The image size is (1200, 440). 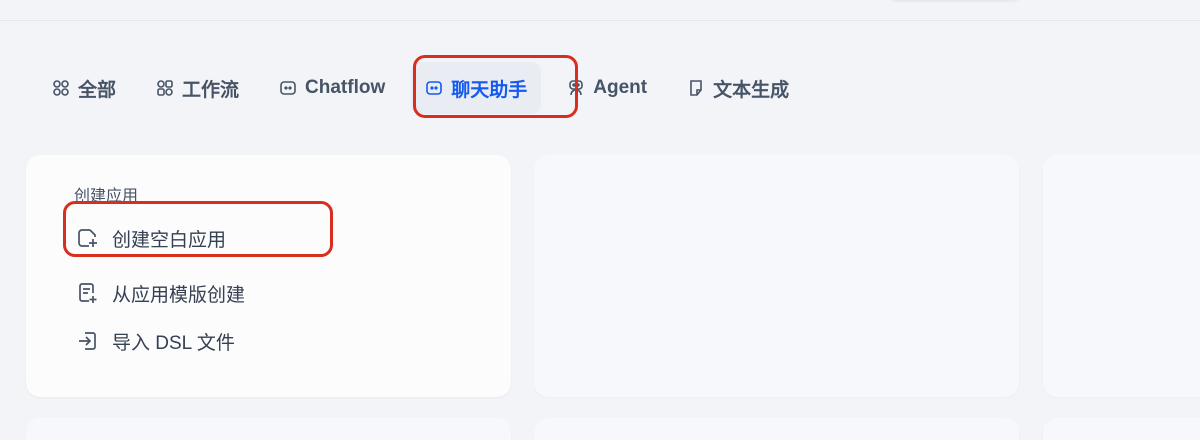 I want to click on tab-label: 工作流, so click(x=211, y=90).